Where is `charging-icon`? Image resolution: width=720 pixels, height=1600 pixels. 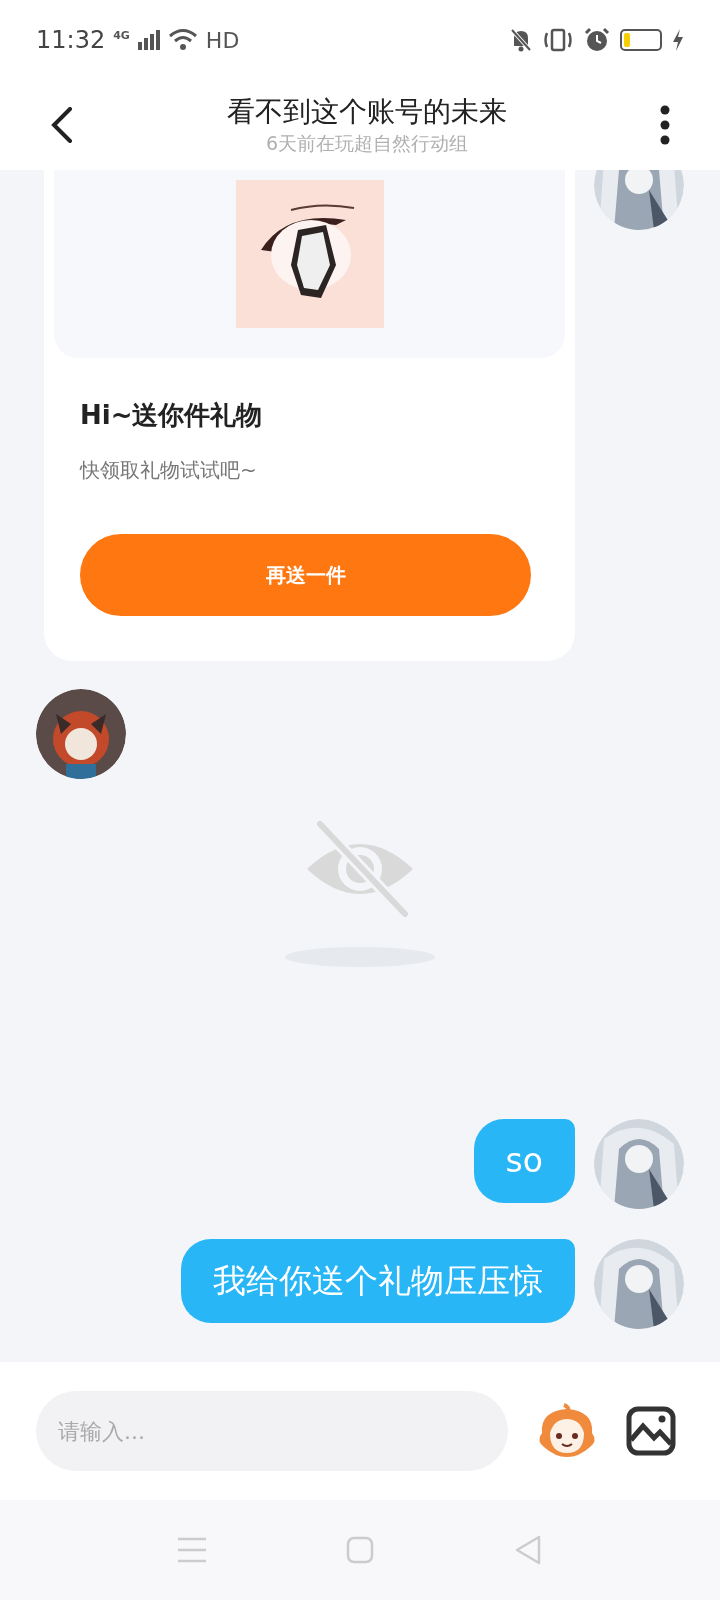
charging-icon is located at coordinates (678, 40).